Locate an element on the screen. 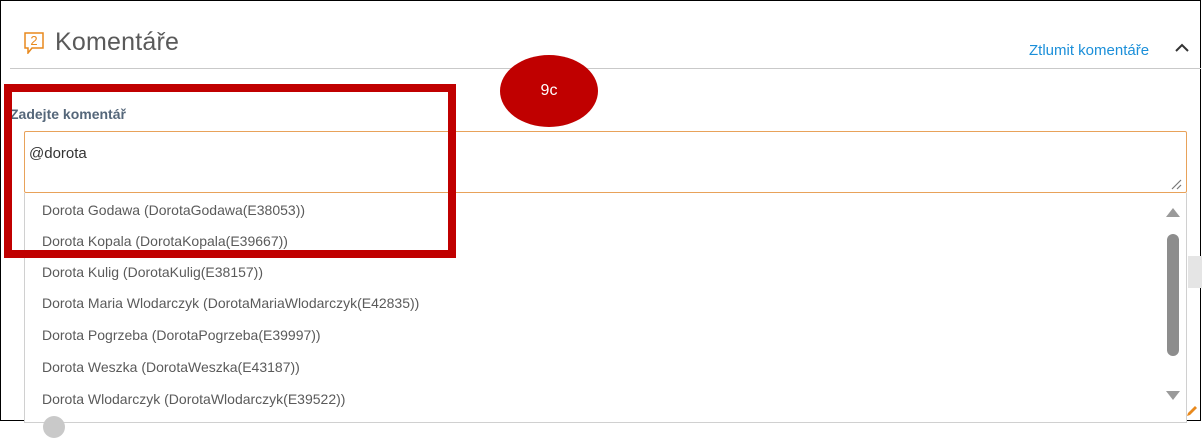 The image size is (1203, 438). suggestion-item: Dorota Pogrzeba (DorotaPogrzeba(E39997)) is located at coordinates (181, 335).